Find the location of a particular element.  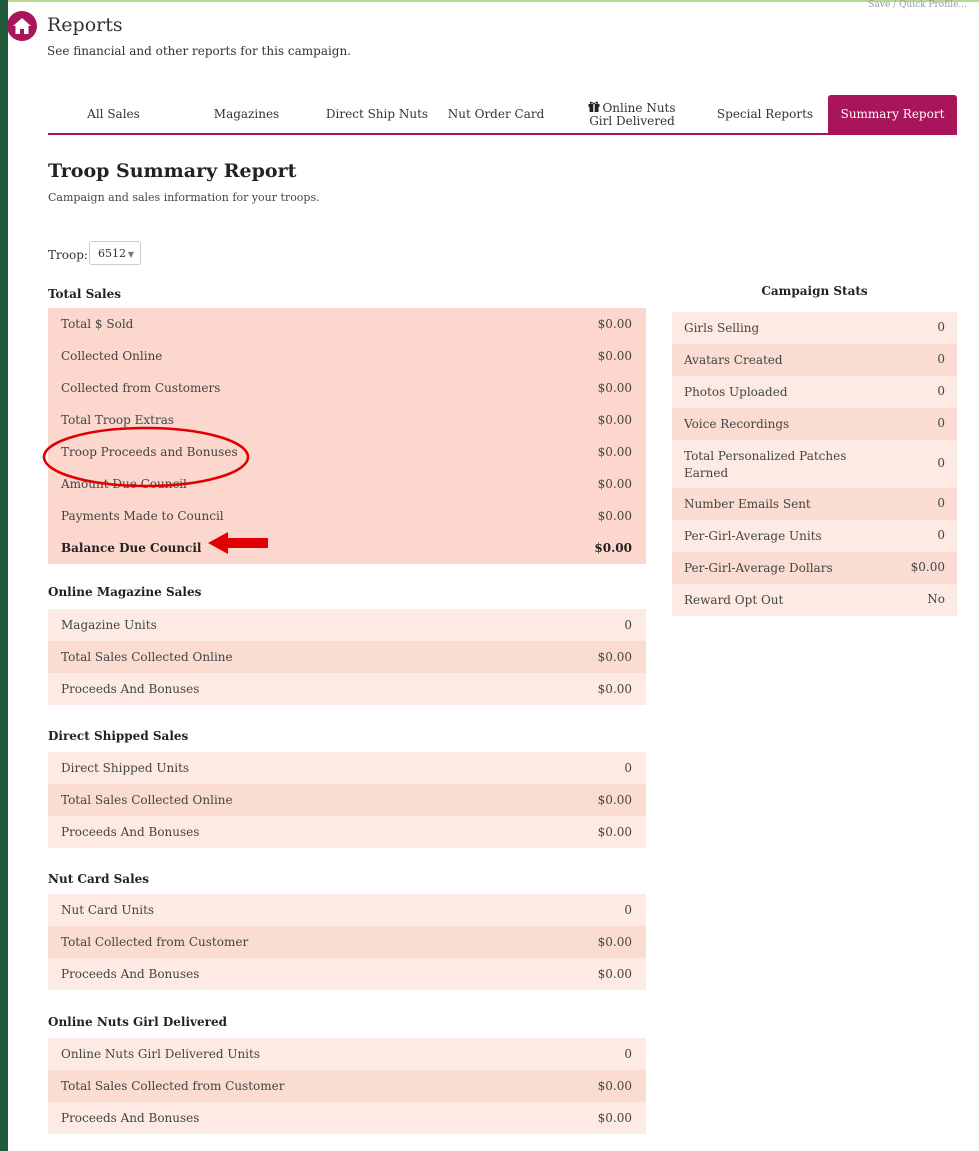

table-row: Per-Girl-Average Units 0 is located at coordinates (814, 536).